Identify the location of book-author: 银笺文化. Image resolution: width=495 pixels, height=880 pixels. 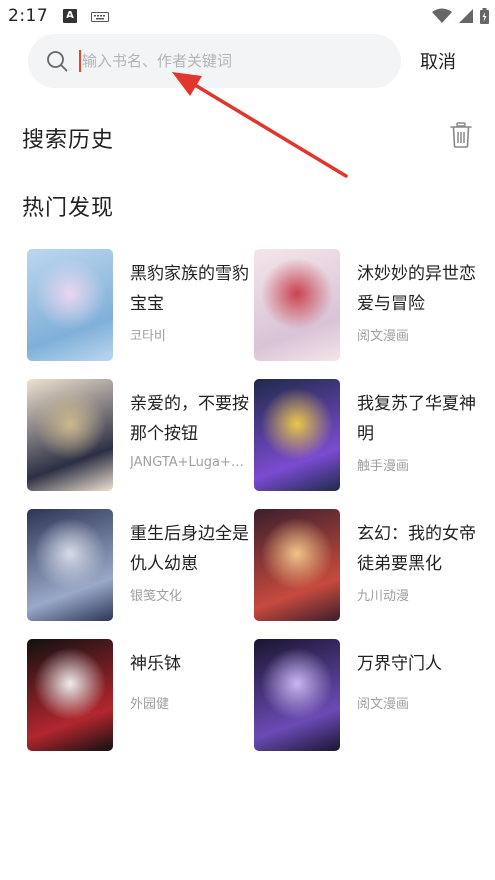
(156, 596).